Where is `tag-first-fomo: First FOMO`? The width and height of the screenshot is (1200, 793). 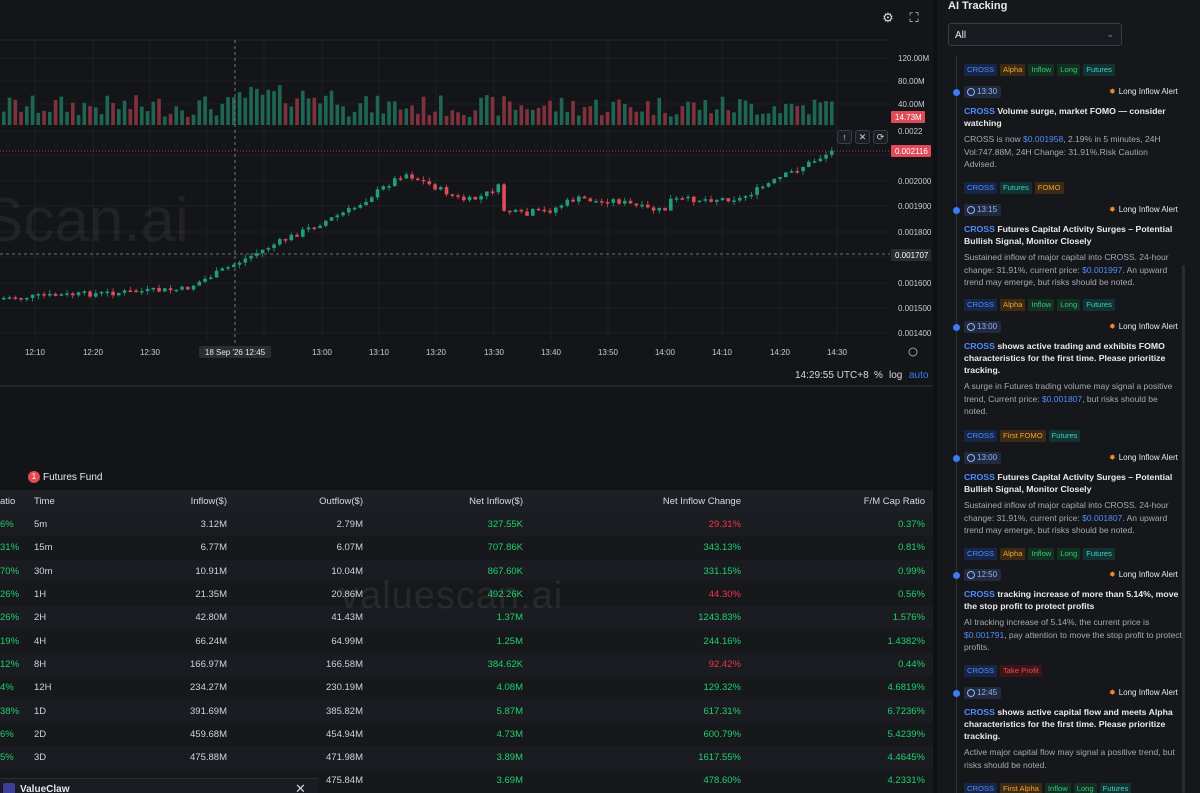 tag-first-fomo: First FOMO is located at coordinates (1023, 436).